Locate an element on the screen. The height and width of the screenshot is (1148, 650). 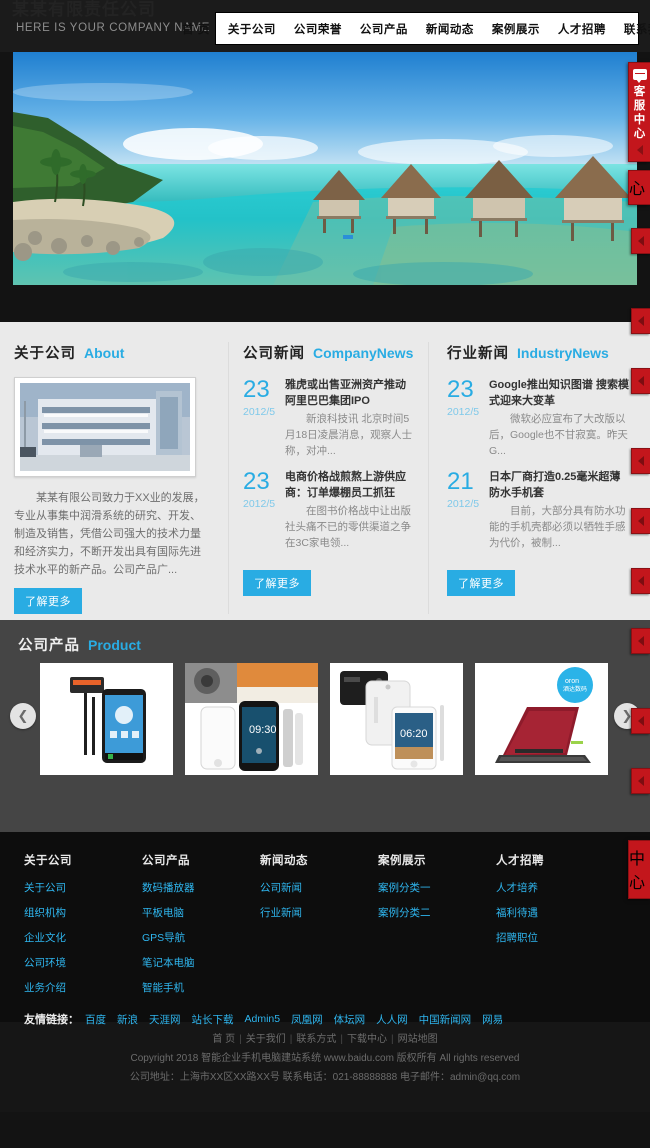
nav-item-cases: 案例展示 is located at coordinates (516, 29).